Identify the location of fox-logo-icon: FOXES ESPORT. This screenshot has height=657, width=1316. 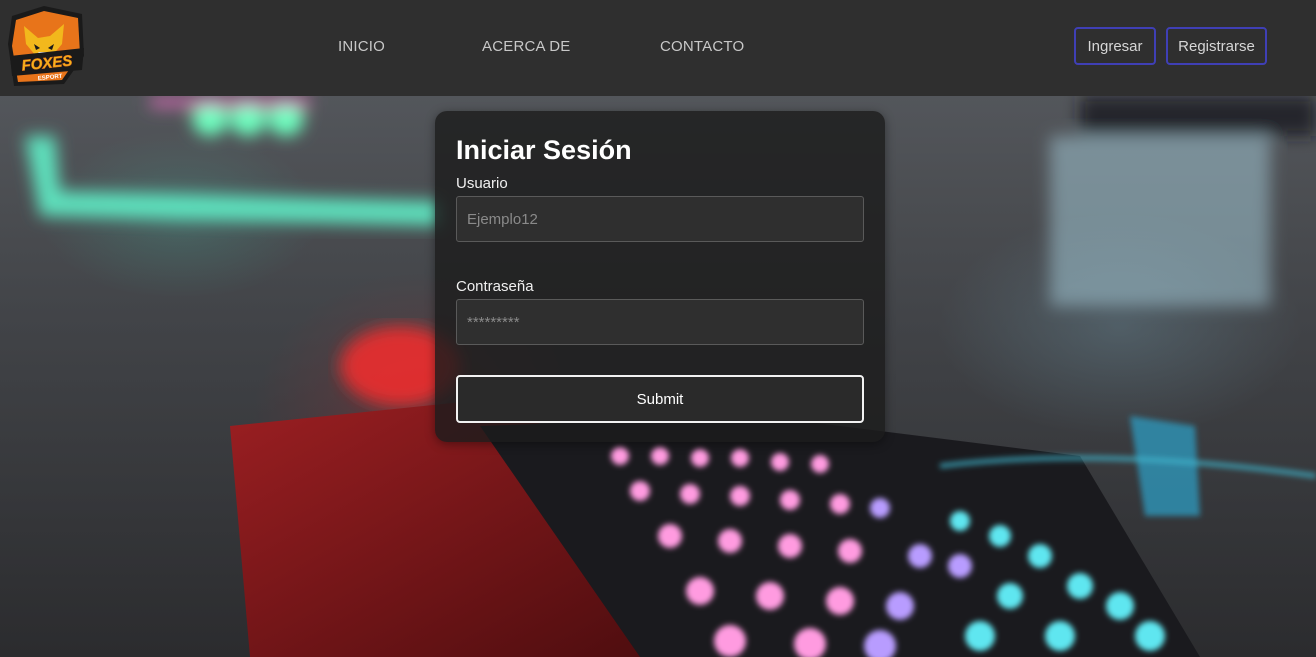
(46, 46).